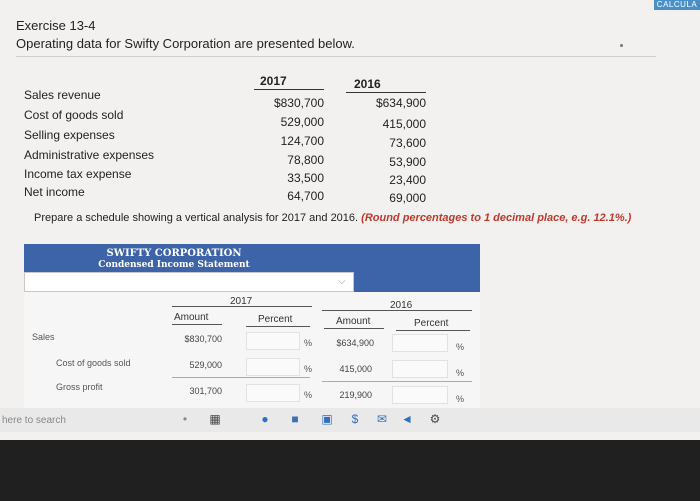 The image size is (700, 501). I want to click on chevron-down-icon: ⌵, so click(342, 281).